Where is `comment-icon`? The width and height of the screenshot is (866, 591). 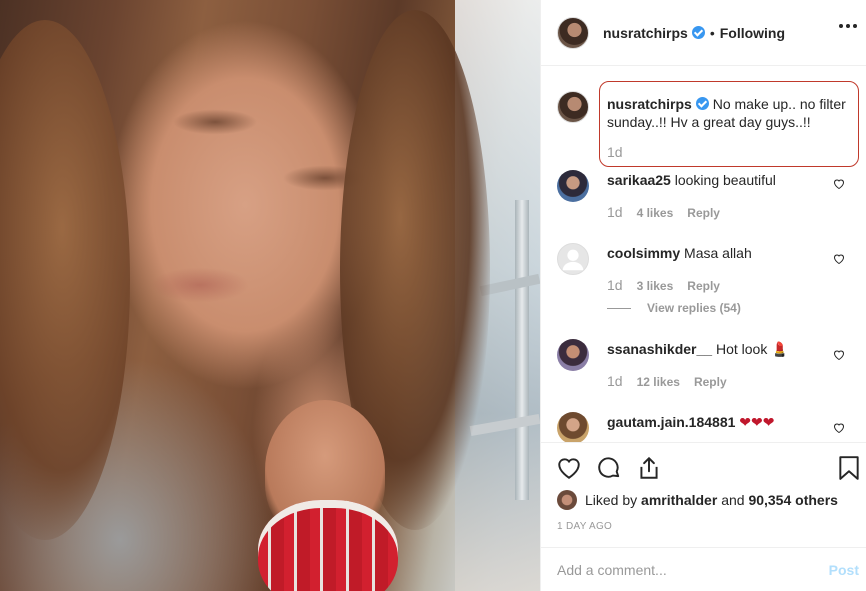 comment-icon is located at coordinates (609, 468).